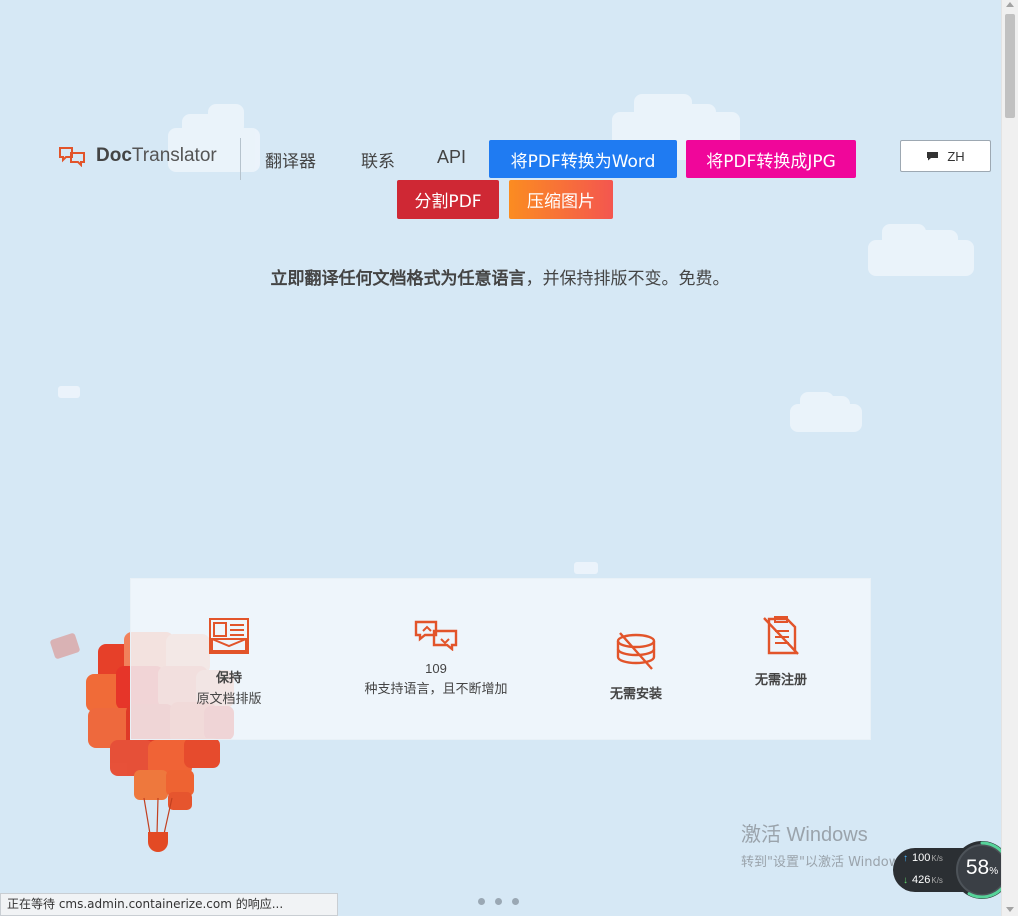 The width and height of the screenshot is (1018, 916). Describe the element at coordinates (290, 159) in the screenshot. I see `nav-translator: 翻译器` at that location.